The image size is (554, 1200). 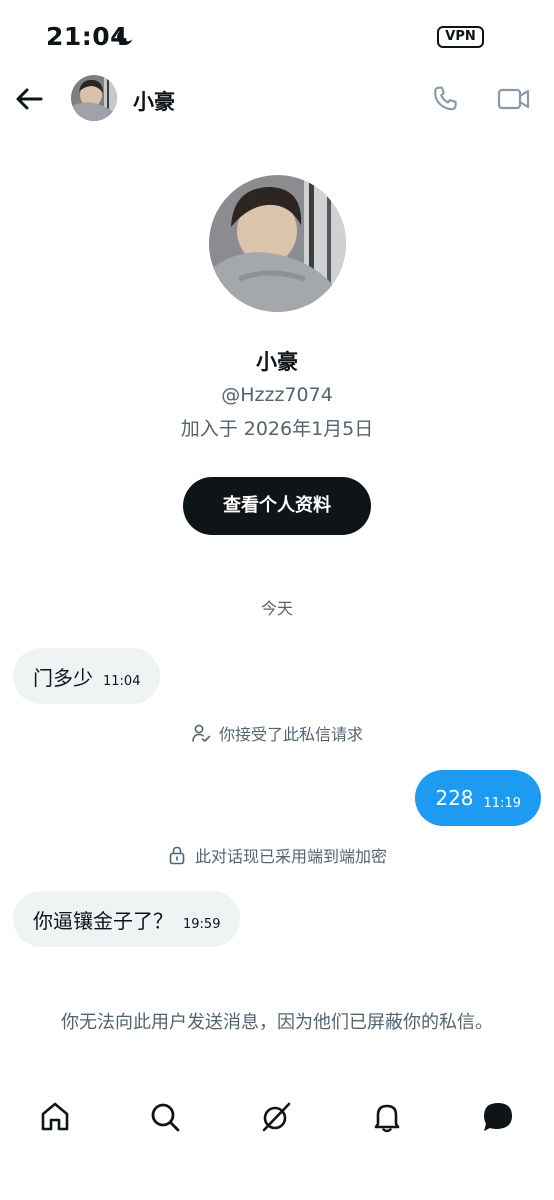 I want to click on message-bubble-incoming: 门多少 11:04, so click(x=87, y=676).